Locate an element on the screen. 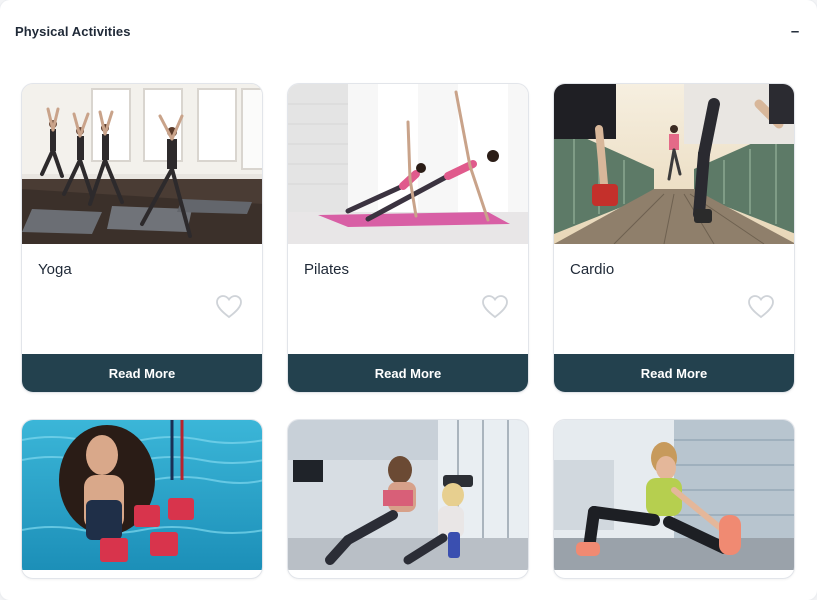  stretching-photo is located at coordinates (674, 495).